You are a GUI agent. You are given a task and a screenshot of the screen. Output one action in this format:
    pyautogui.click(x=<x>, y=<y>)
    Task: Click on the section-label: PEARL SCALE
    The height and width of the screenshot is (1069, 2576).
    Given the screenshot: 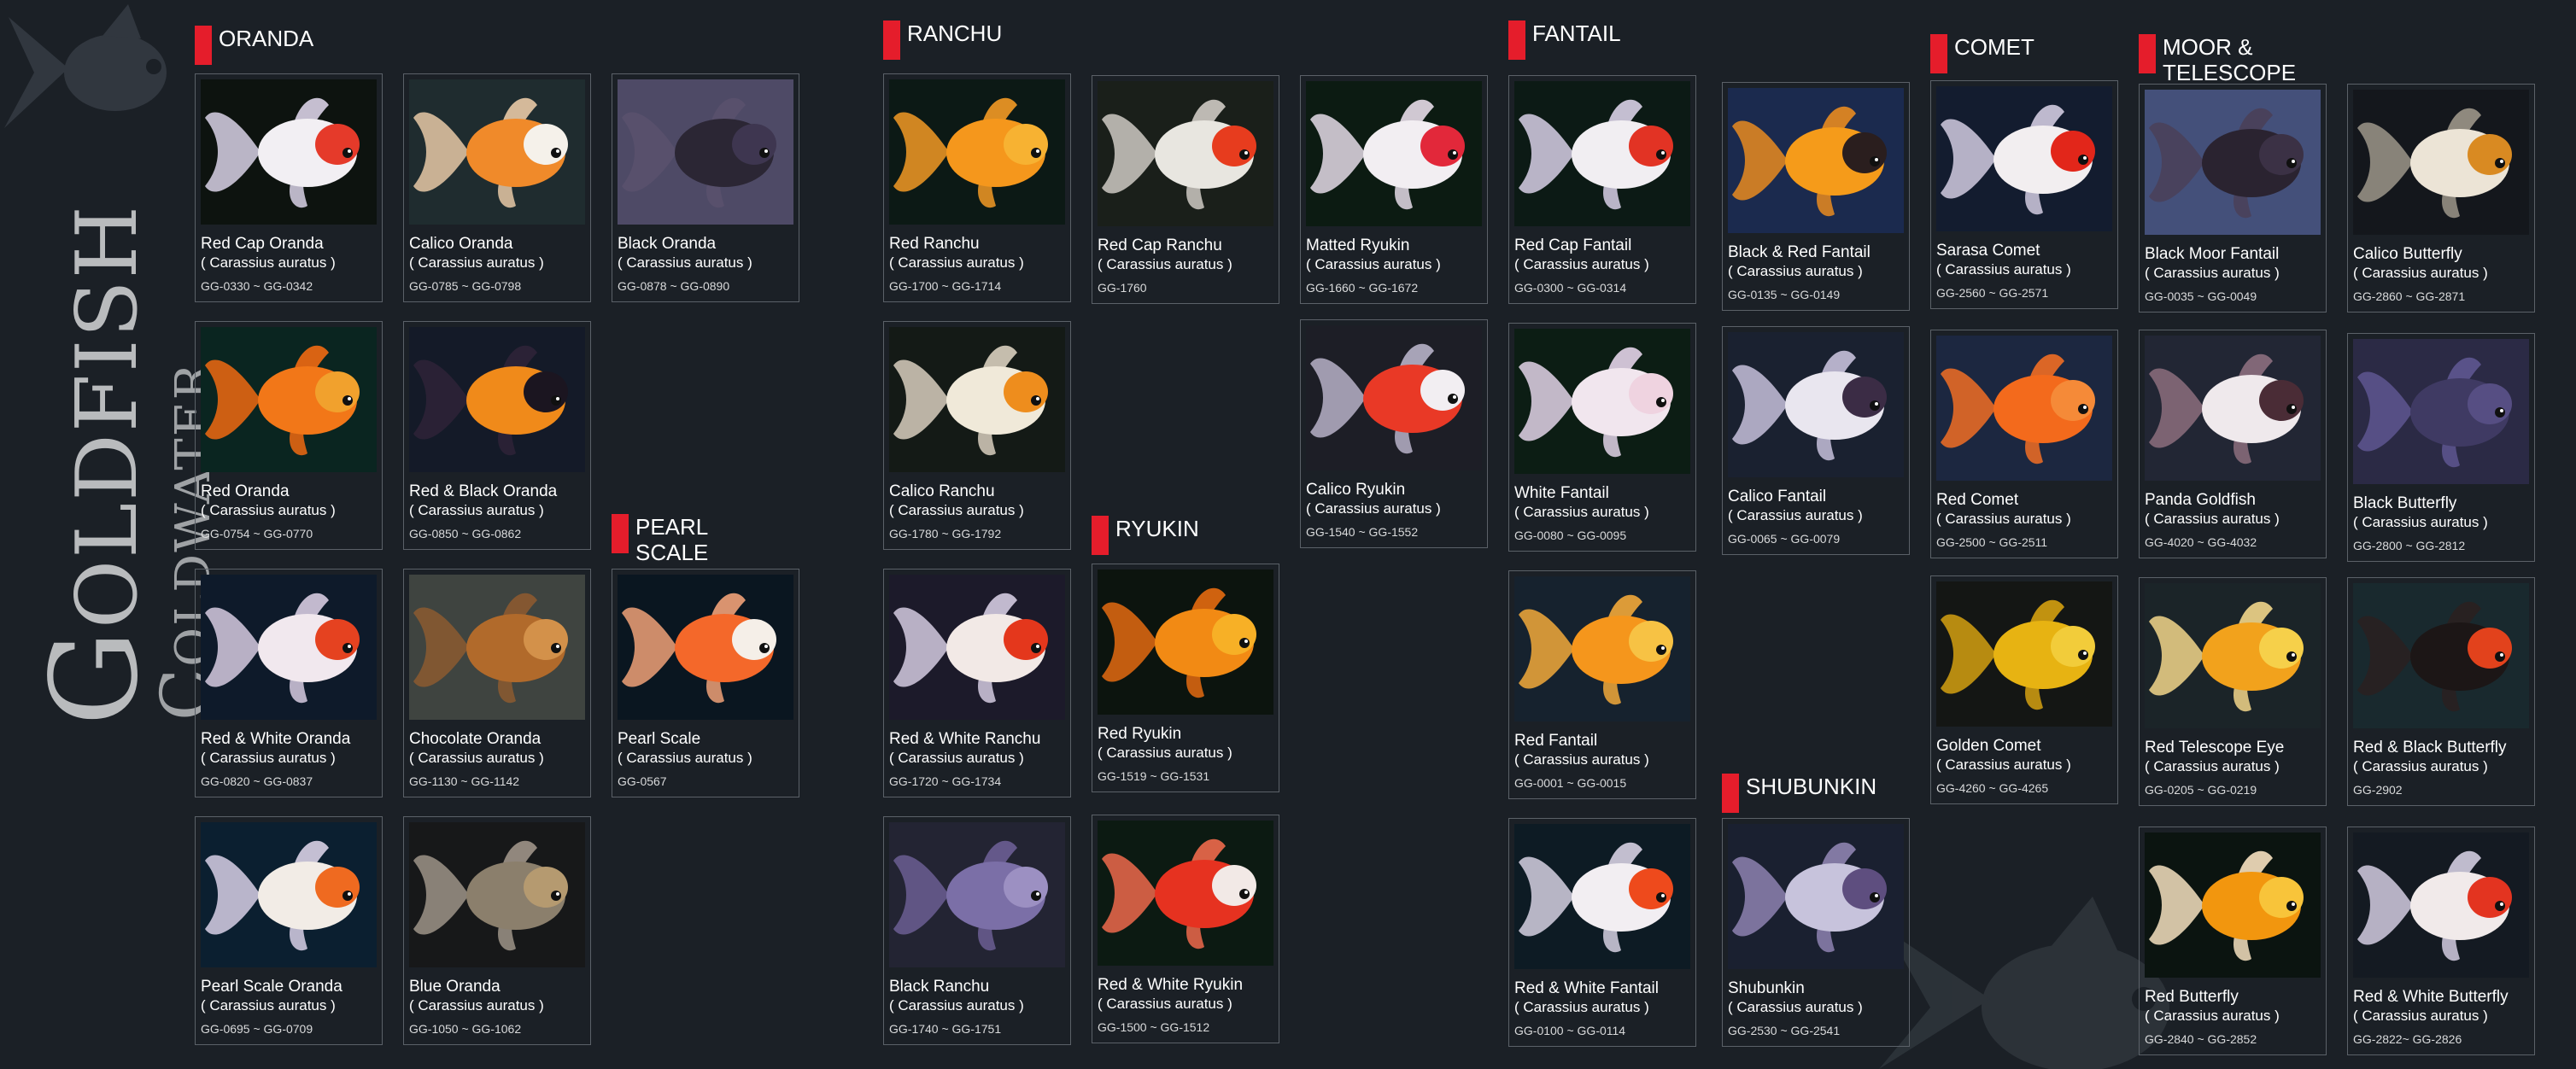 What is the action you would take?
    pyautogui.click(x=672, y=539)
    